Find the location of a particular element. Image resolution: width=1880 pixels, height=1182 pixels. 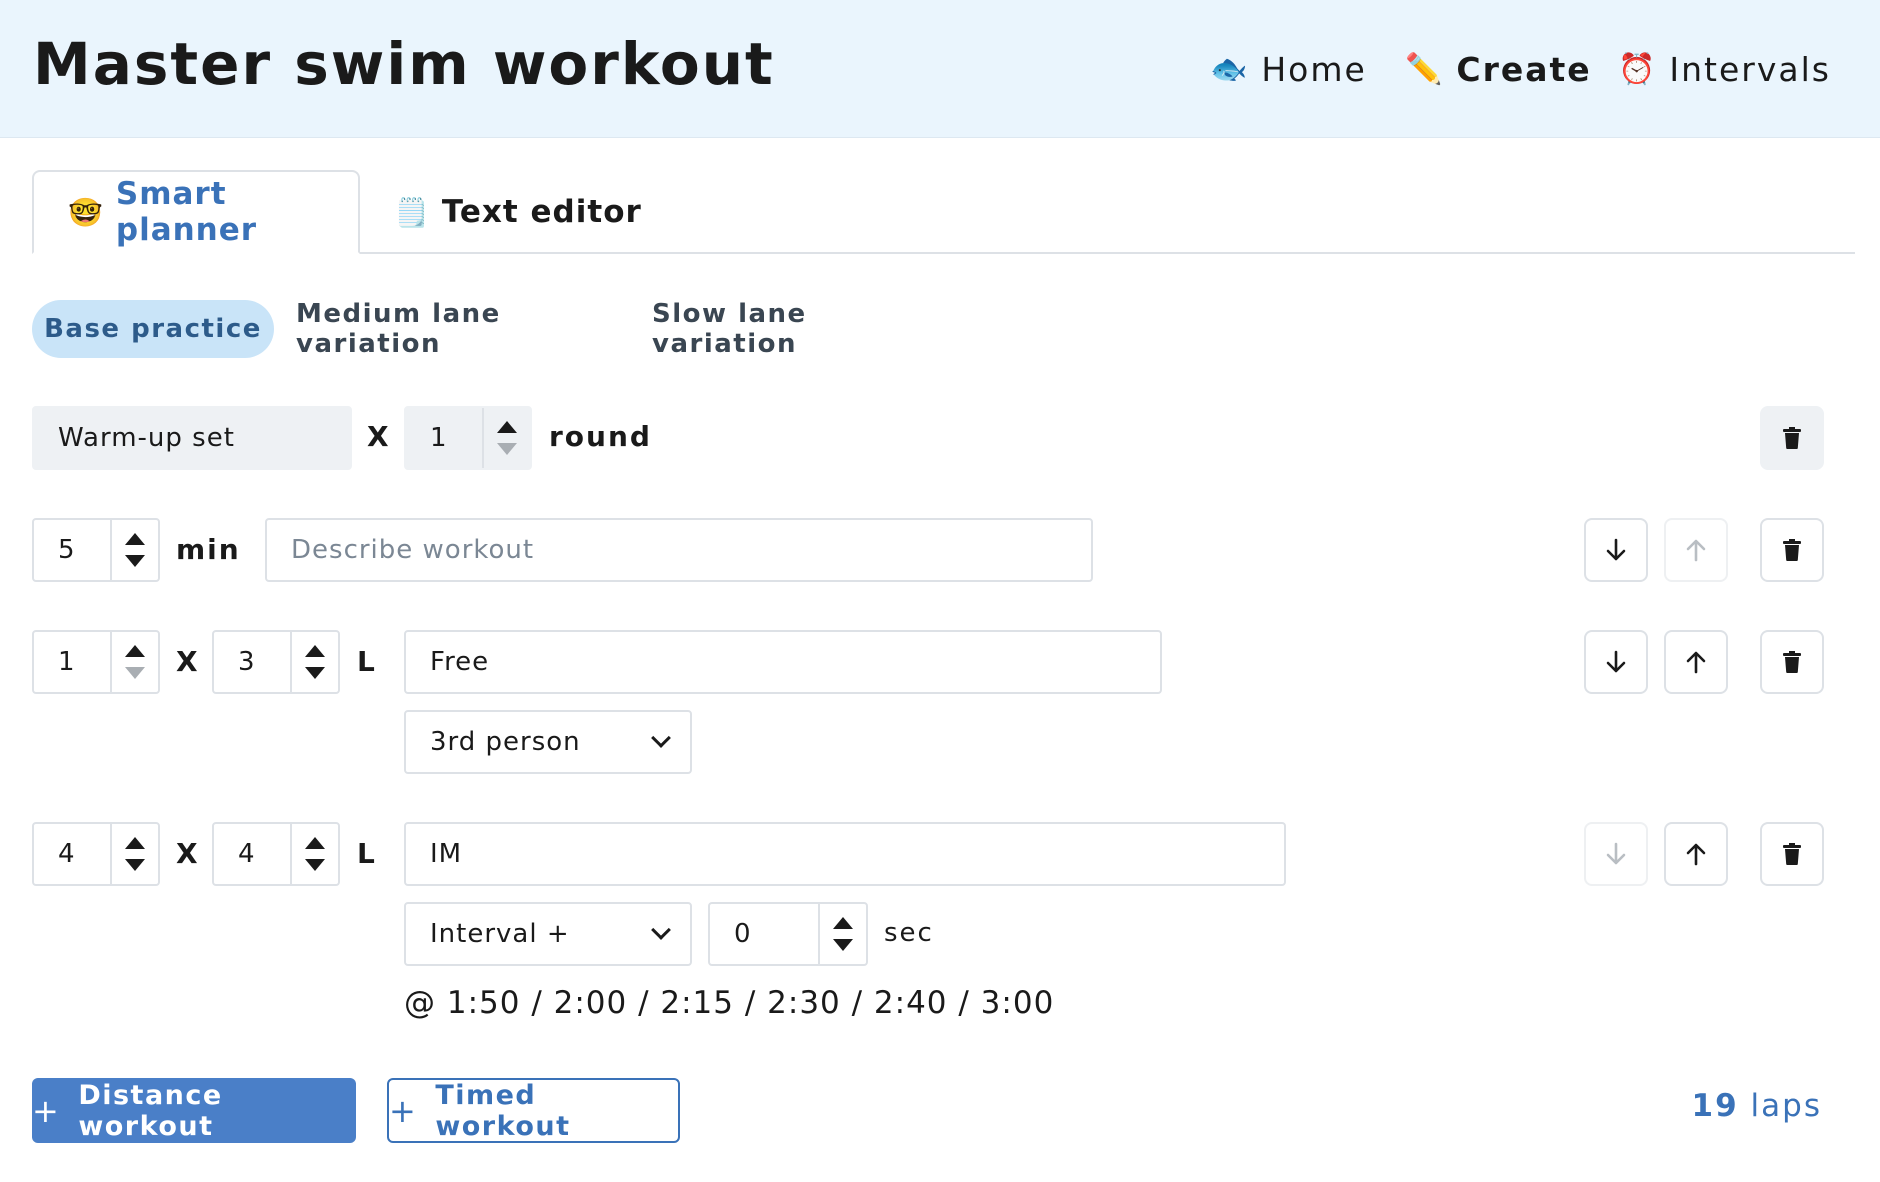

seconds-stepper: 0 is located at coordinates (788, 934).